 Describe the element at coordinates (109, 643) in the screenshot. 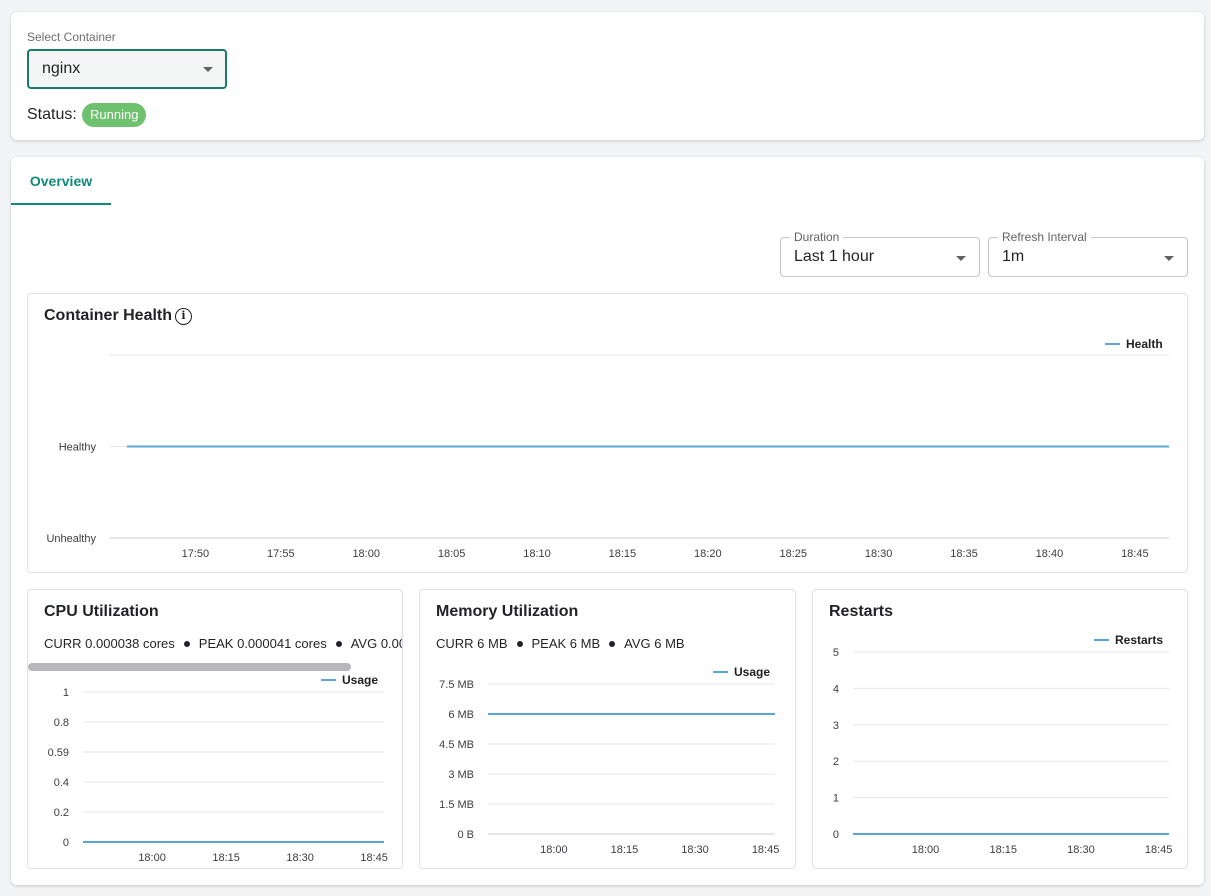

I see `stat-curr: CURR 0.000038 cores` at that location.